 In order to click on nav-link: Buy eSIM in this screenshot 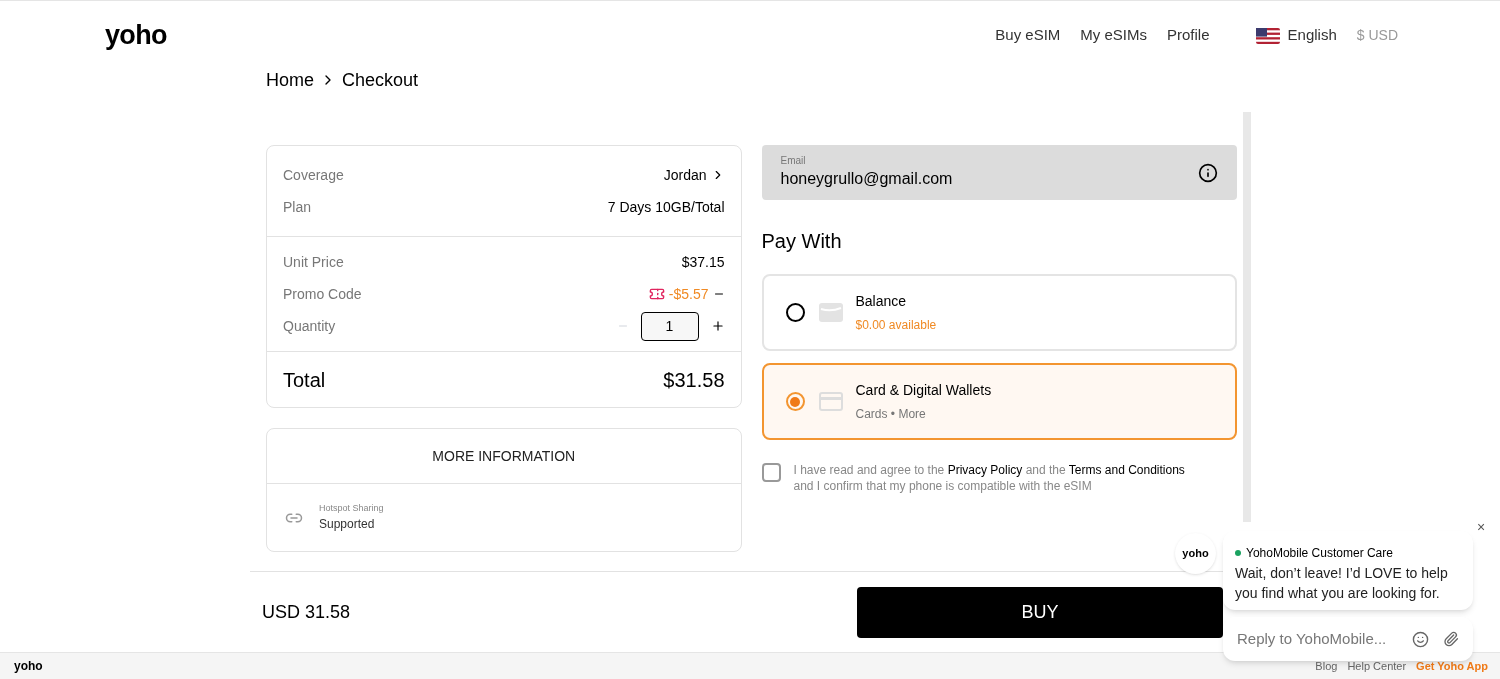, I will do `click(1028, 35)`.